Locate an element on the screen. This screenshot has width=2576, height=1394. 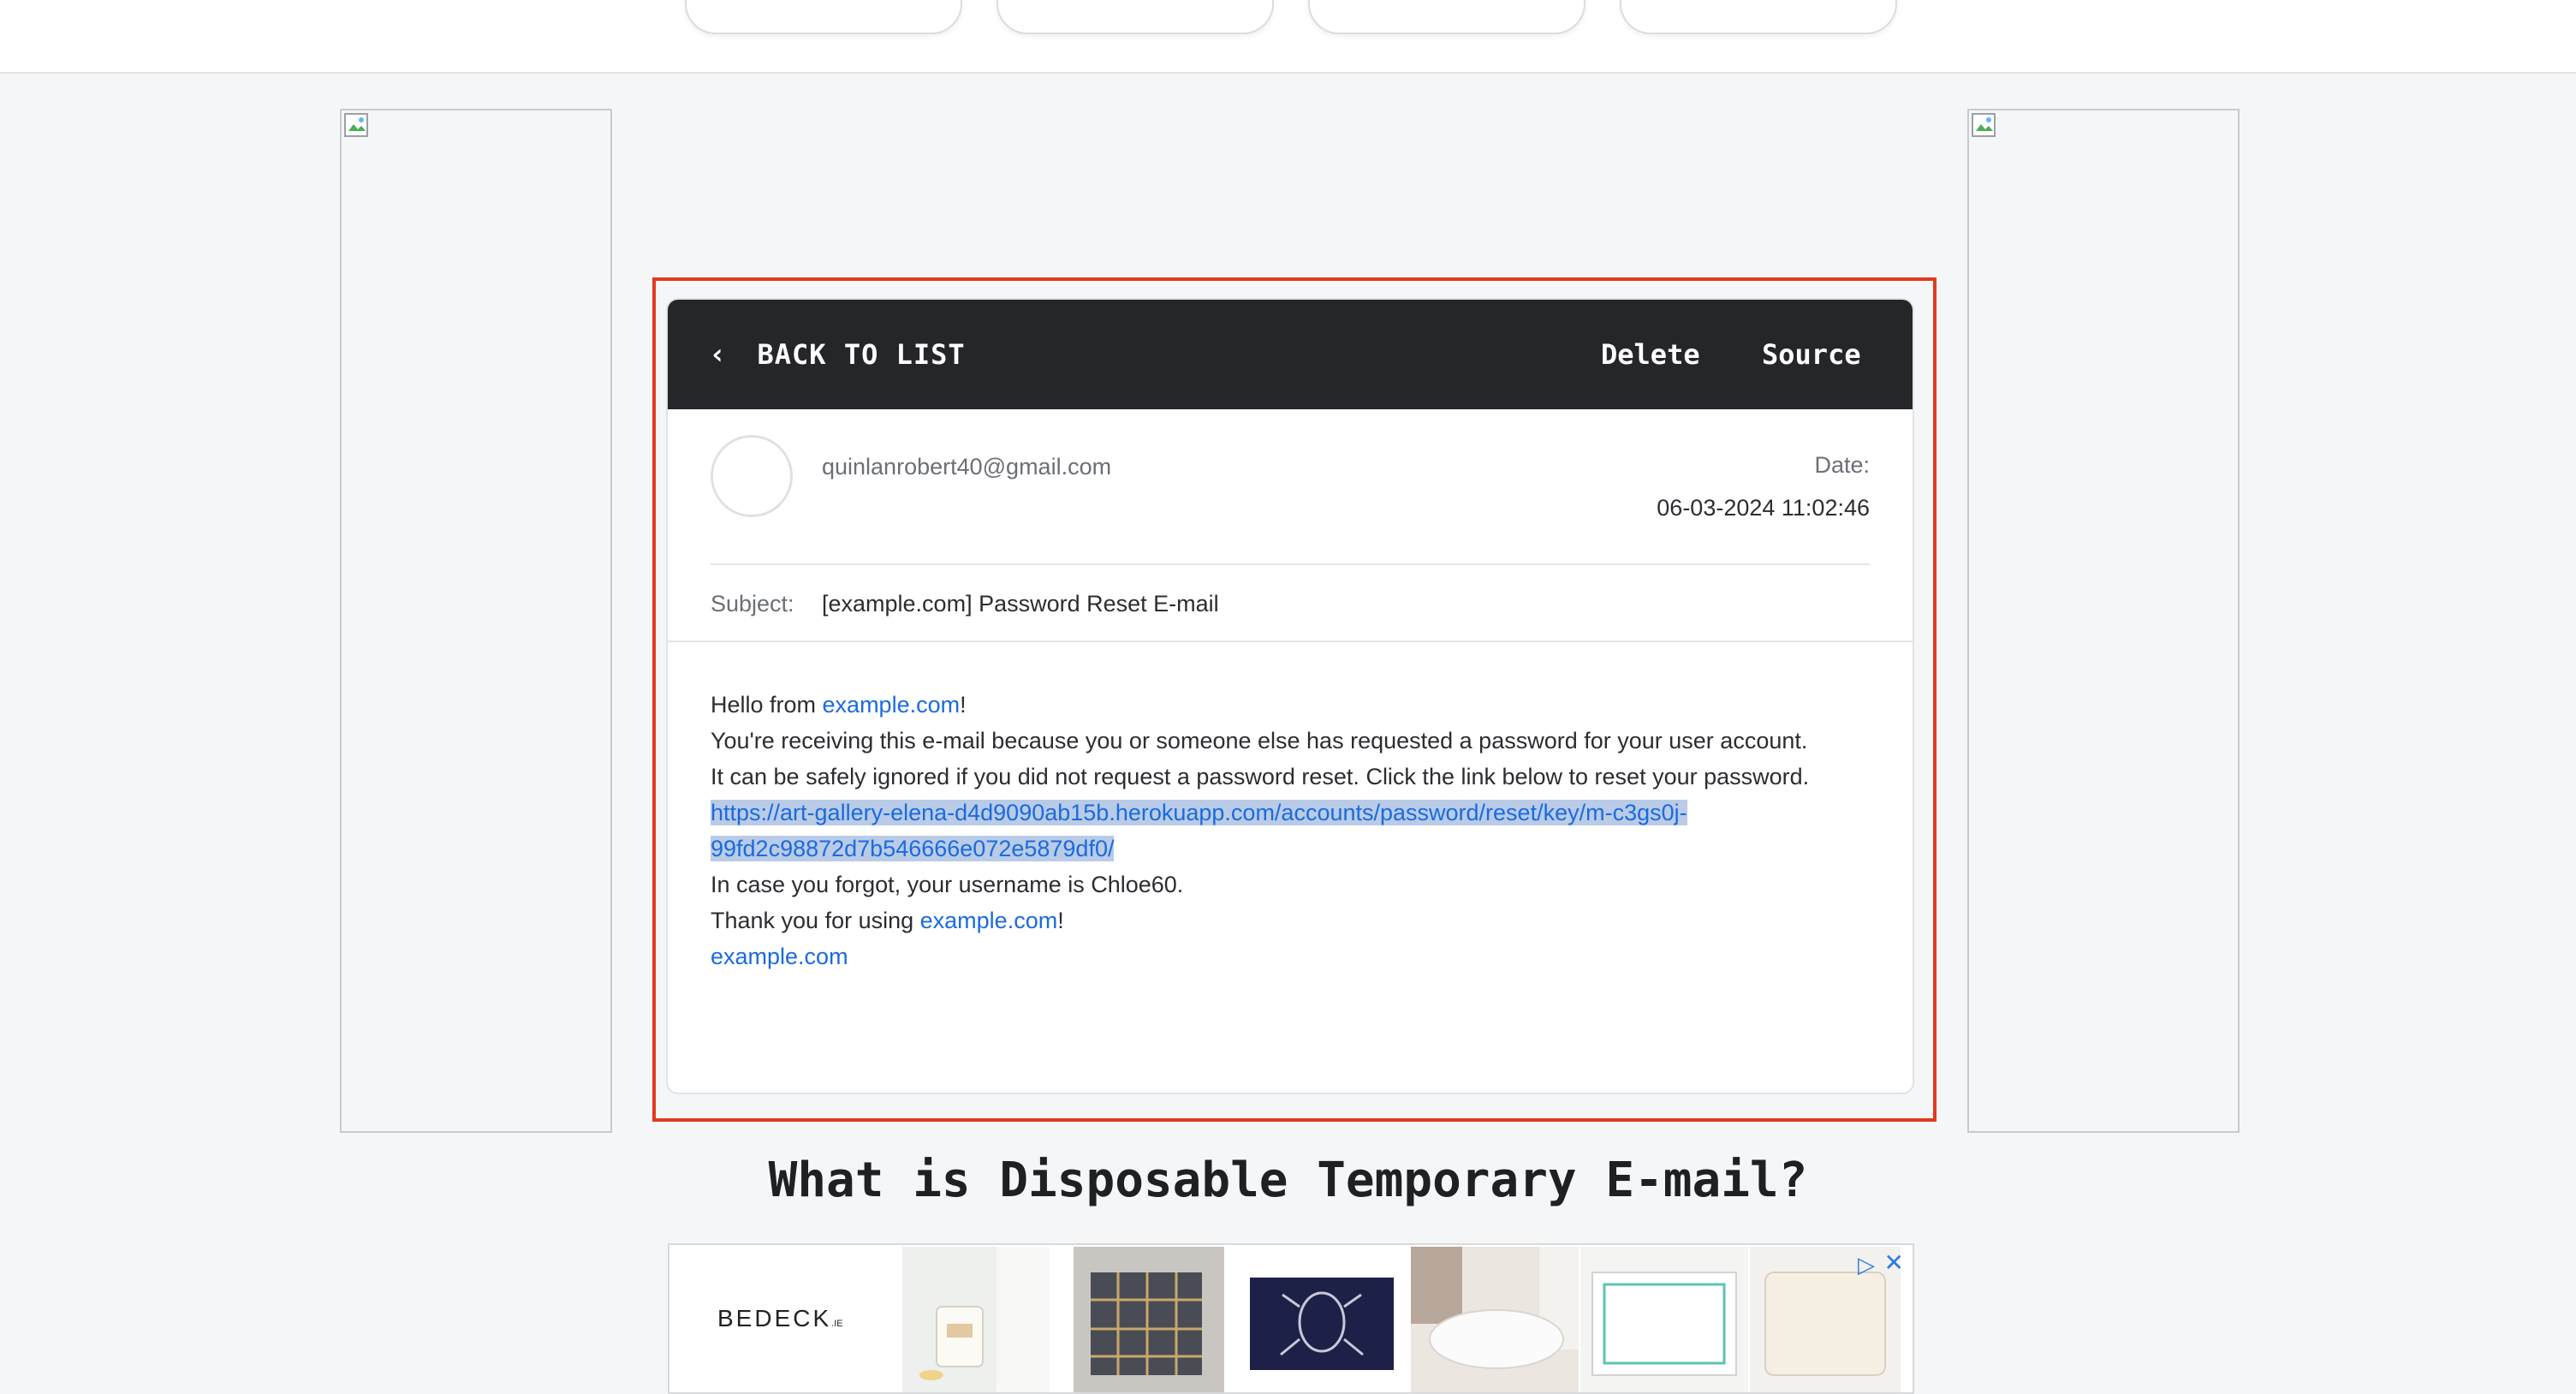
email-toolbar: ‹ BACK TO LIST Delete Source is located at coordinates (1291, 355).